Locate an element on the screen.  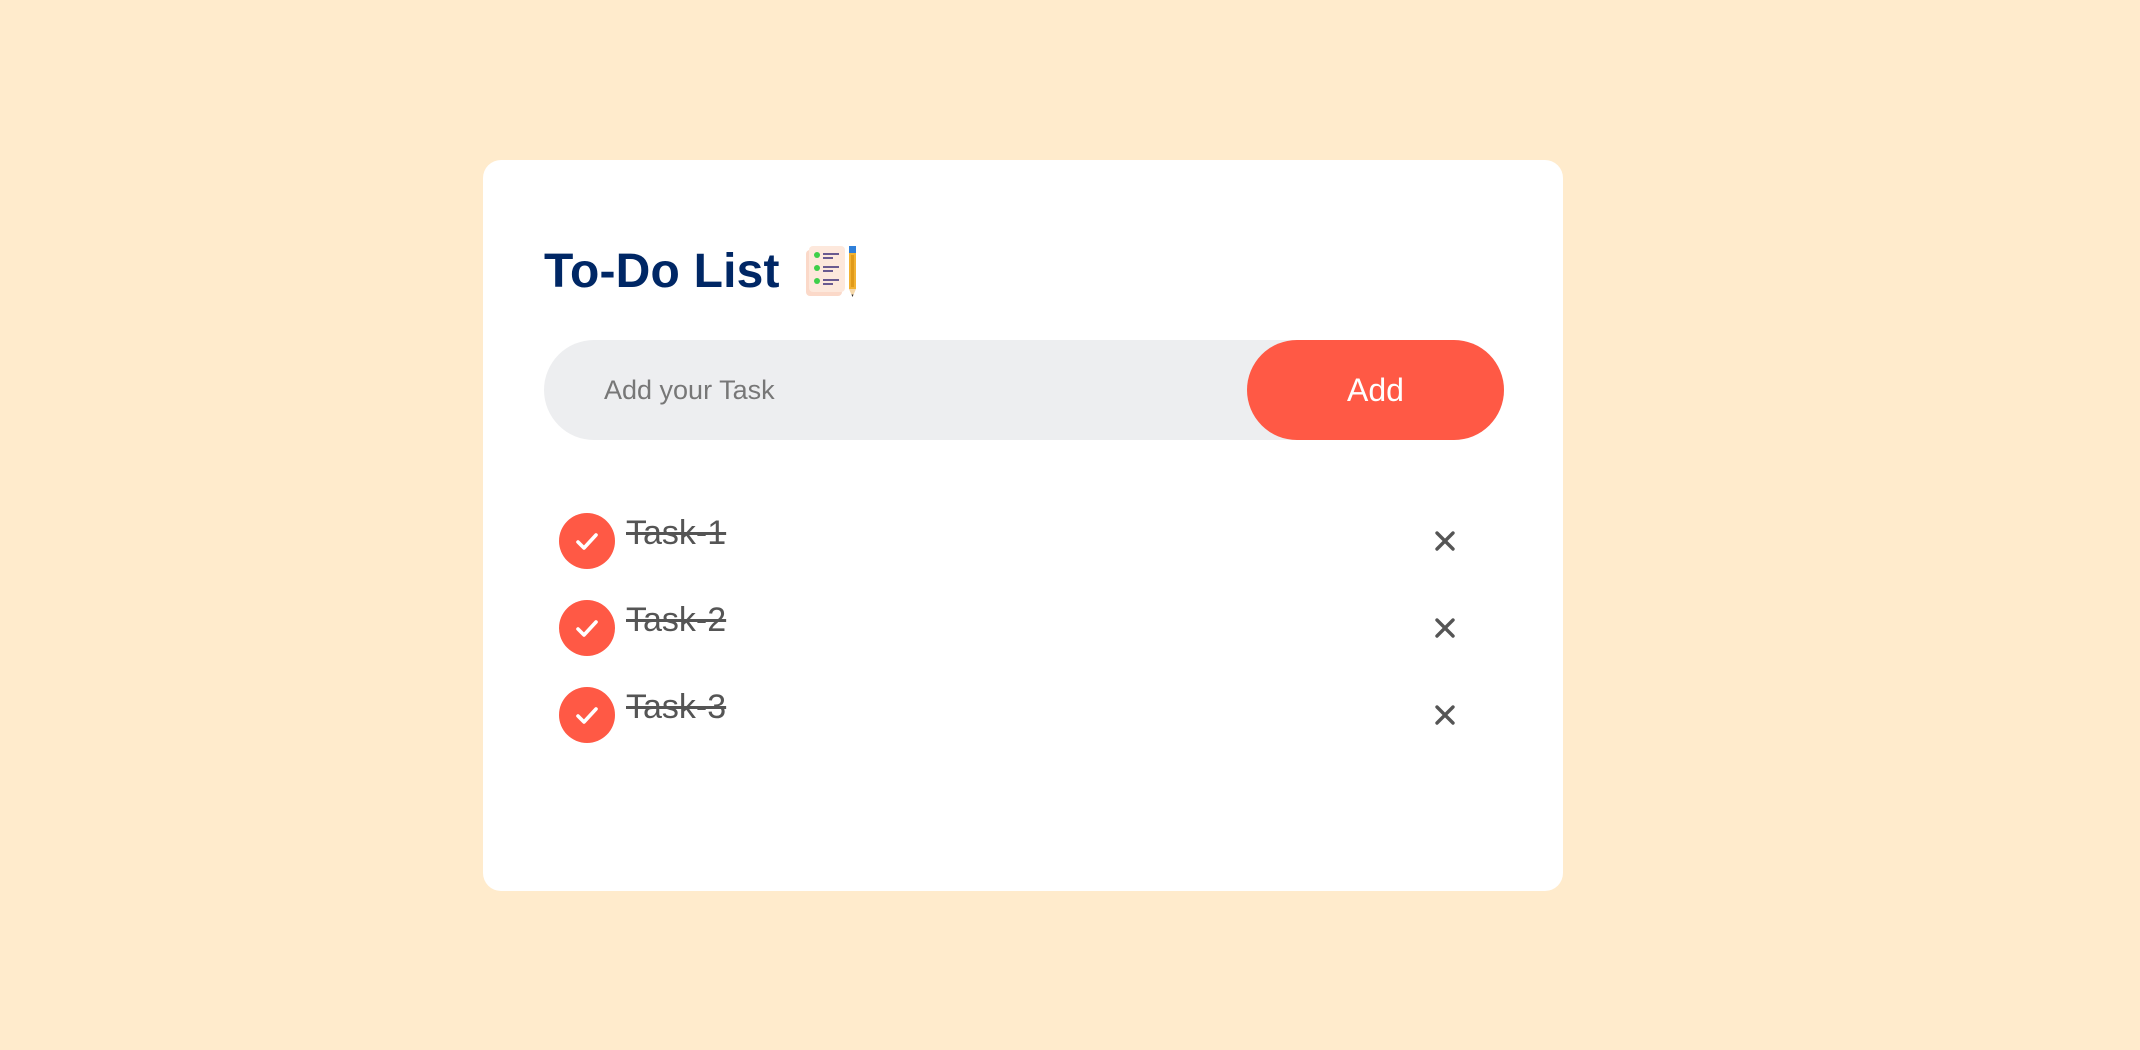
task-item: Task-1 is located at coordinates (1024, 548).